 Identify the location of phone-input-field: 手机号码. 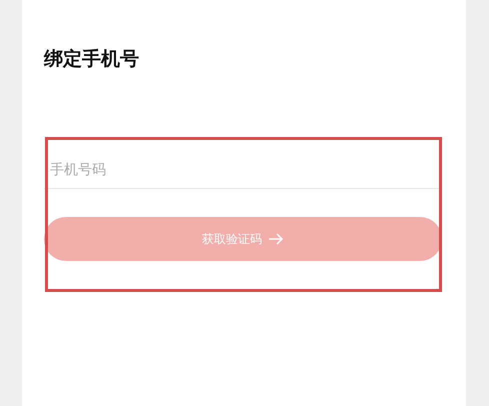
(242, 169).